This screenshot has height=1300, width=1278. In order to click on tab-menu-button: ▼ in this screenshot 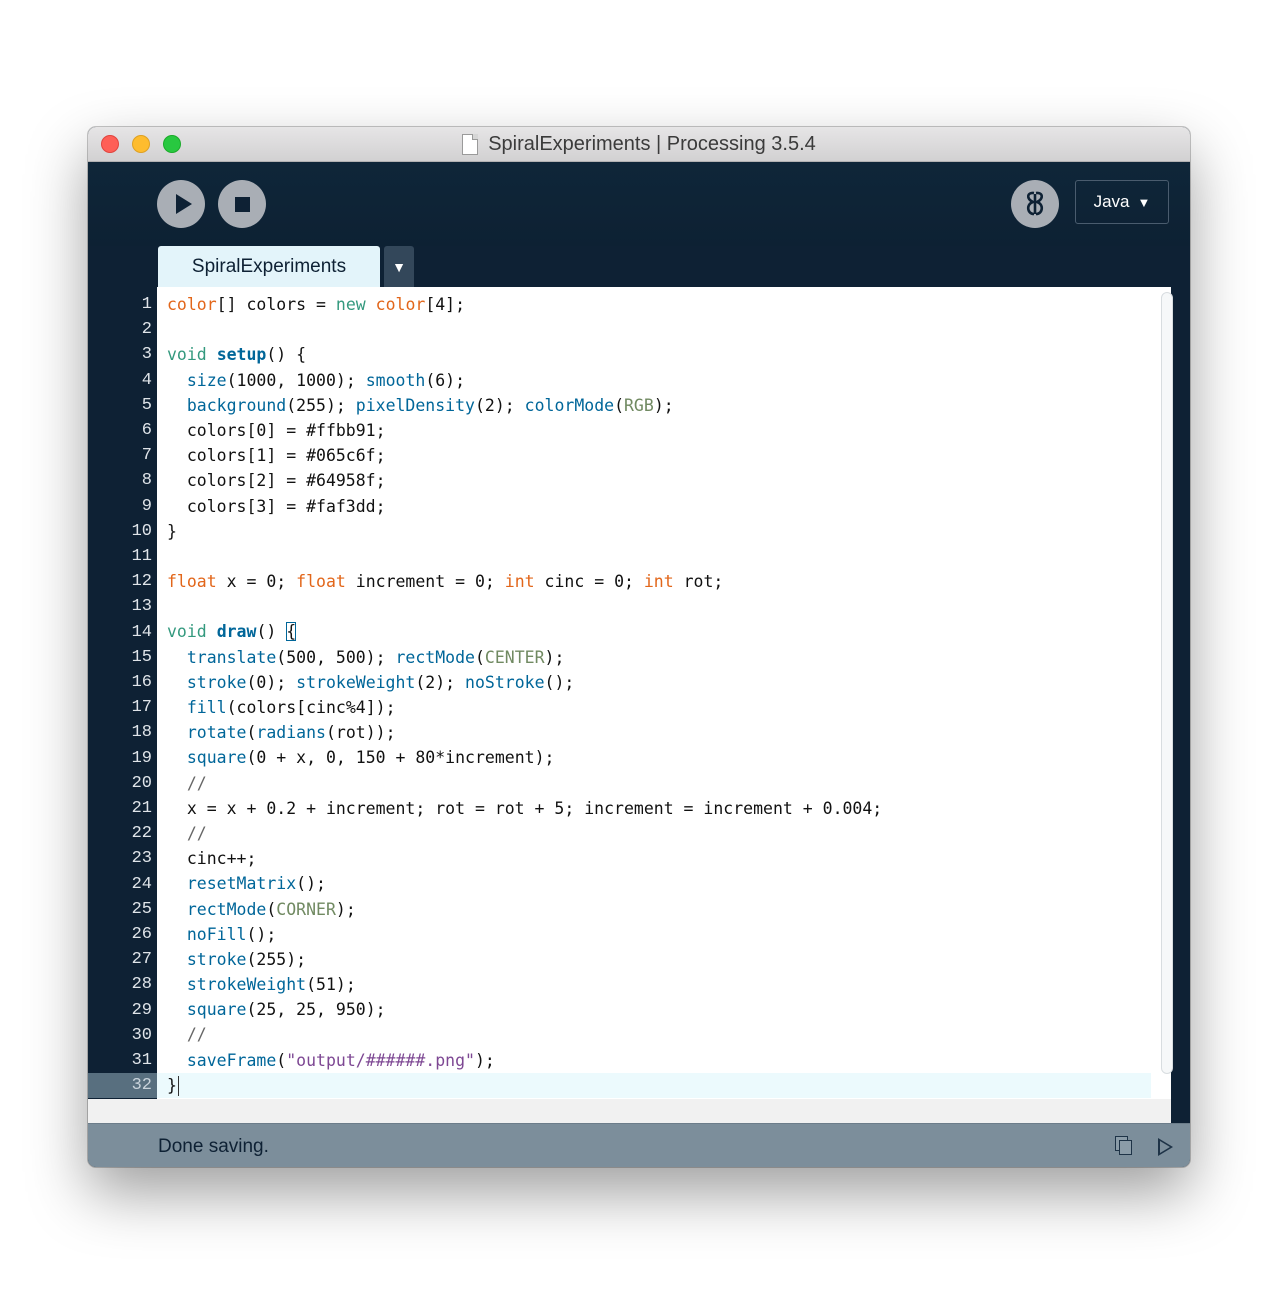, I will do `click(399, 266)`.